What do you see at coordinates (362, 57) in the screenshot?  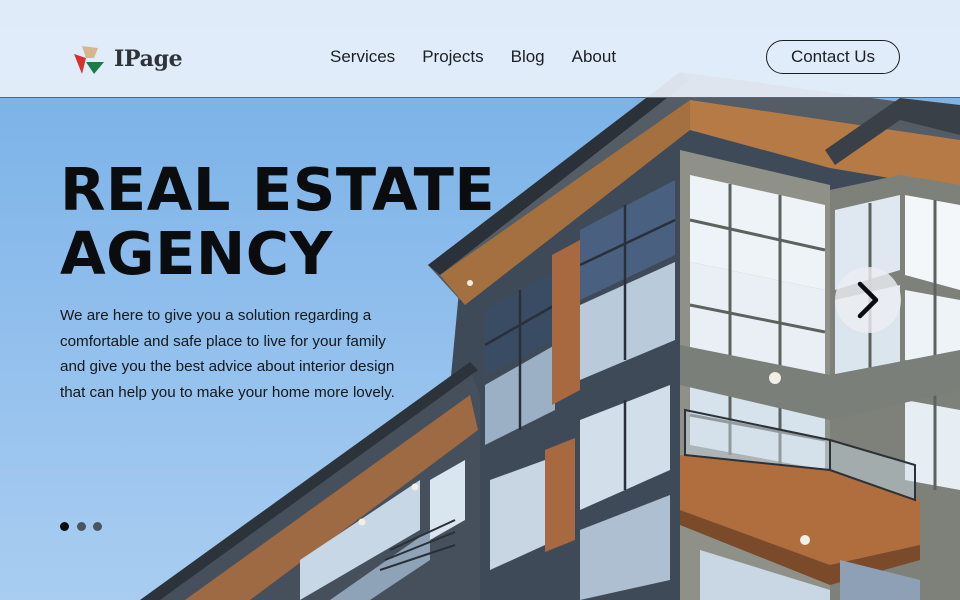 I see `nav-item-services: Services` at bounding box center [362, 57].